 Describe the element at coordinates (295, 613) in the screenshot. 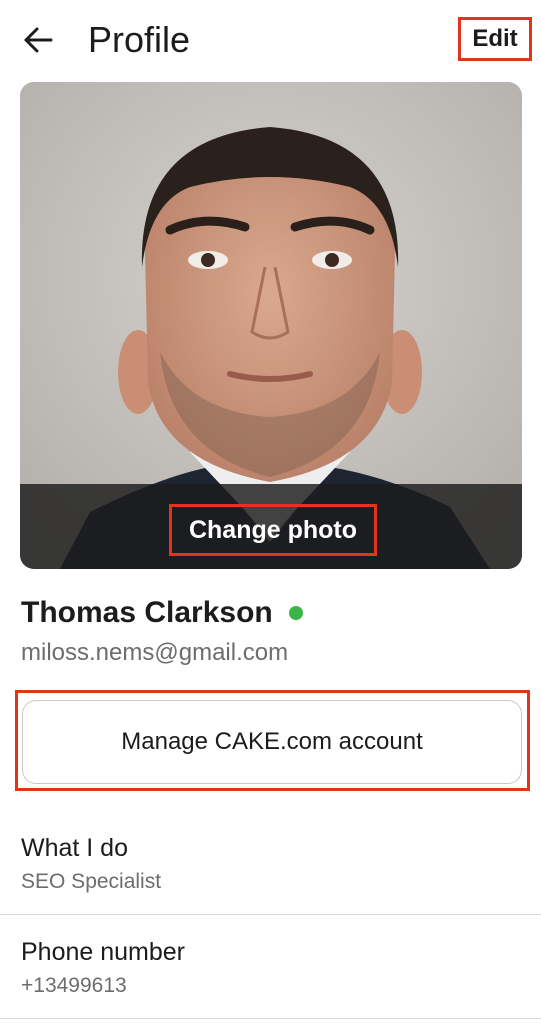

I see `online-status-icon` at that location.